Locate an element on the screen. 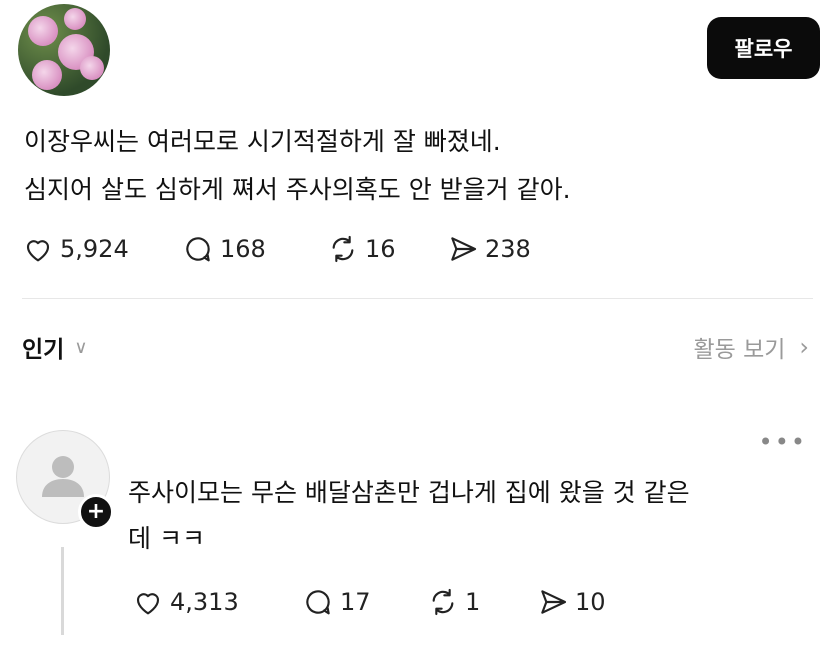 Image resolution: width=835 pixels, height=645 pixels. view-activity-link: 활동 보기 › is located at coordinates (751, 347).